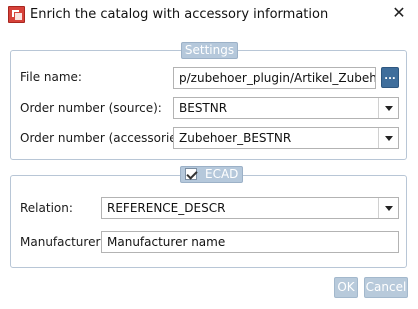  What do you see at coordinates (277, 78) in the screenshot?
I see `file-name-value: p/zubehoer_plugin/Artikel_Zubehör_S` at bounding box center [277, 78].